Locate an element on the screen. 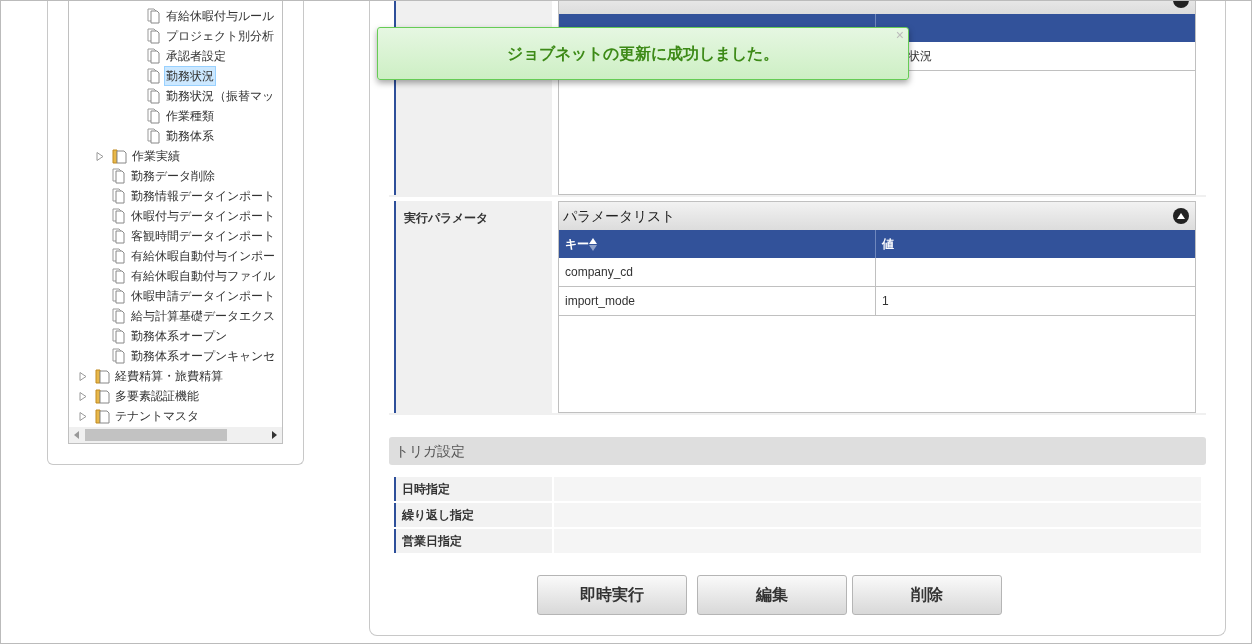 Image resolution: width=1252 pixels, height=644 pixels. tree-item: 勤務情報データインポート is located at coordinates (203, 196).